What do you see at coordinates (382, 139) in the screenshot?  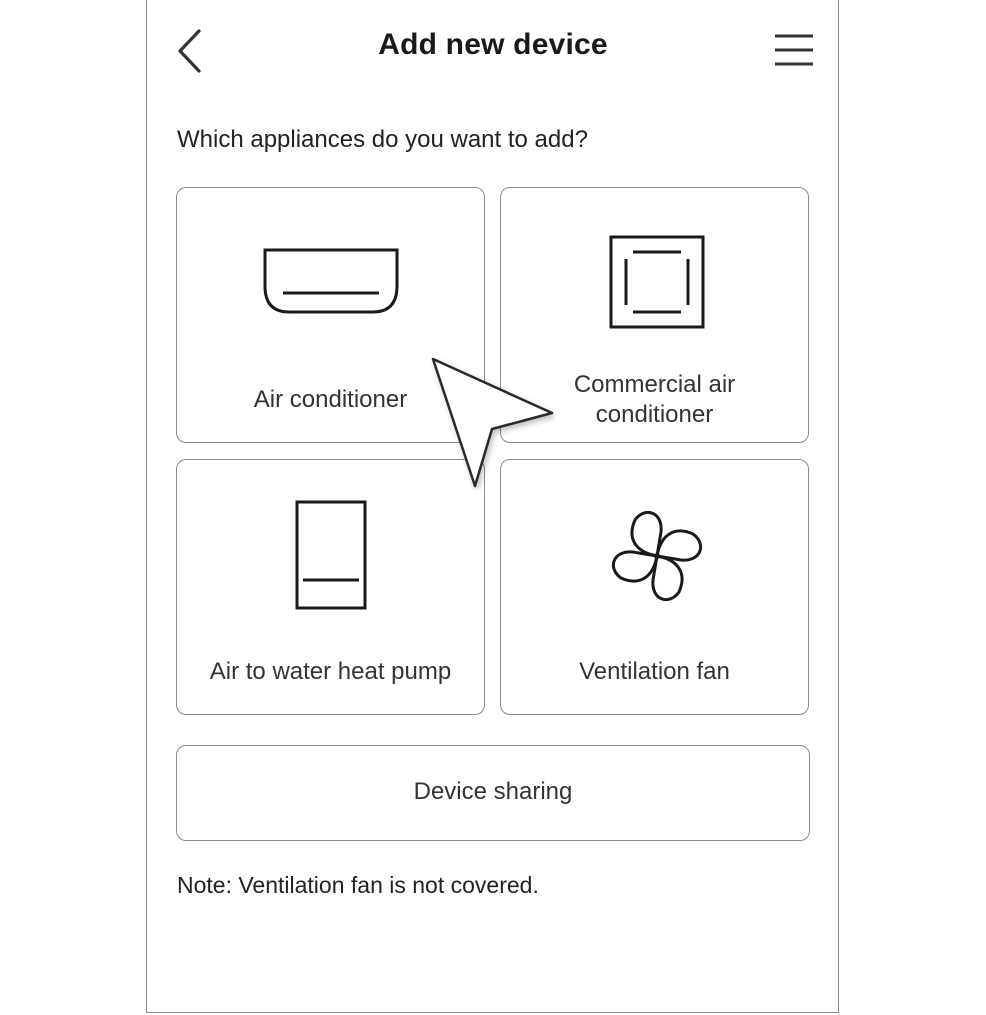 I see `appliance-question: Which appliances do you want to add?` at bounding box center [382, 139].